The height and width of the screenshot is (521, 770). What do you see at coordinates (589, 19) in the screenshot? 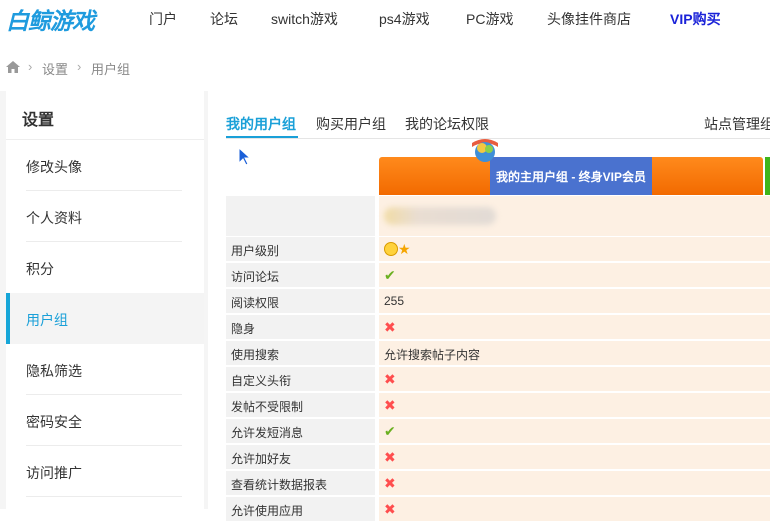
I see `nav-avatar-shop: 头像挂件商店` at bounding box center [589, 19].